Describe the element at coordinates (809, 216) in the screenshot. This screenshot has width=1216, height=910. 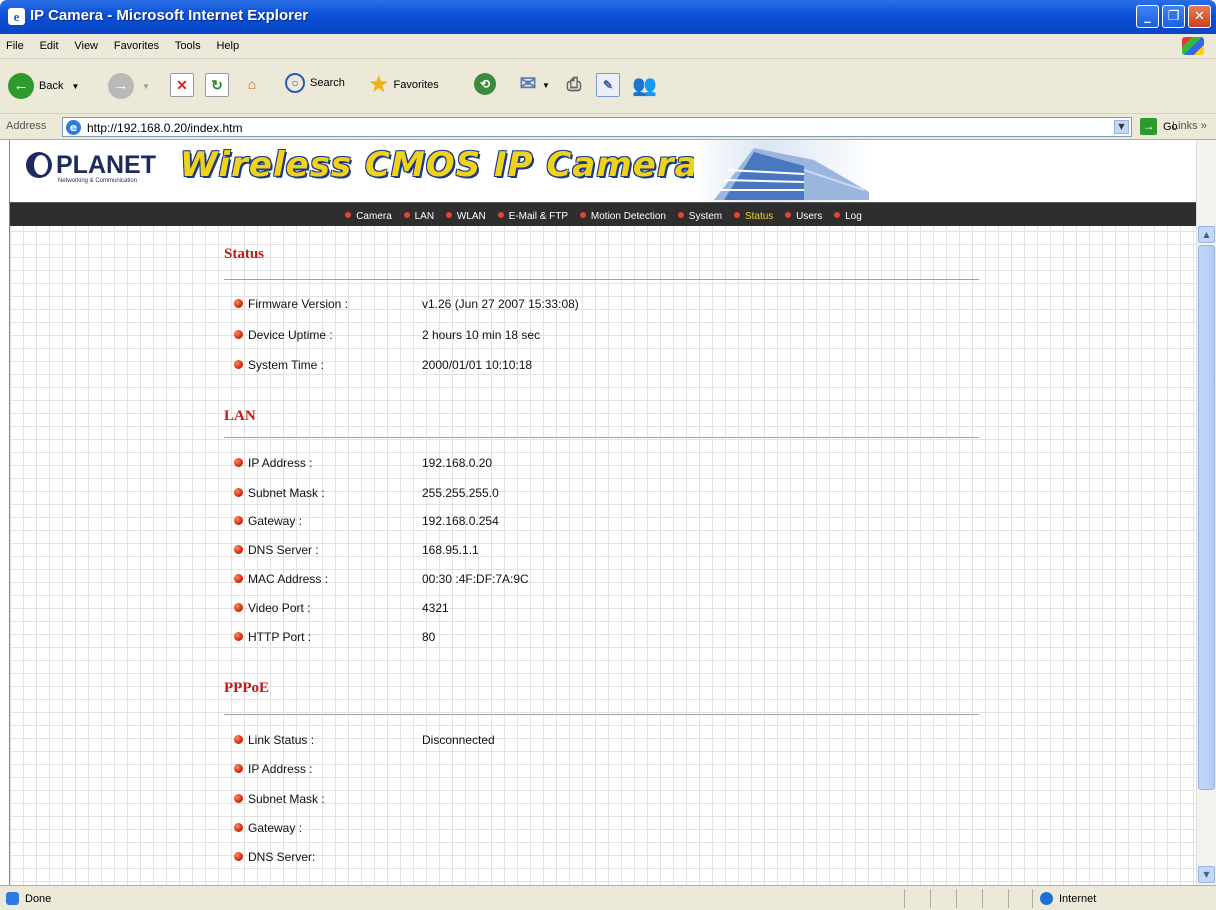
I see `nav-users-label: Users` at that location.